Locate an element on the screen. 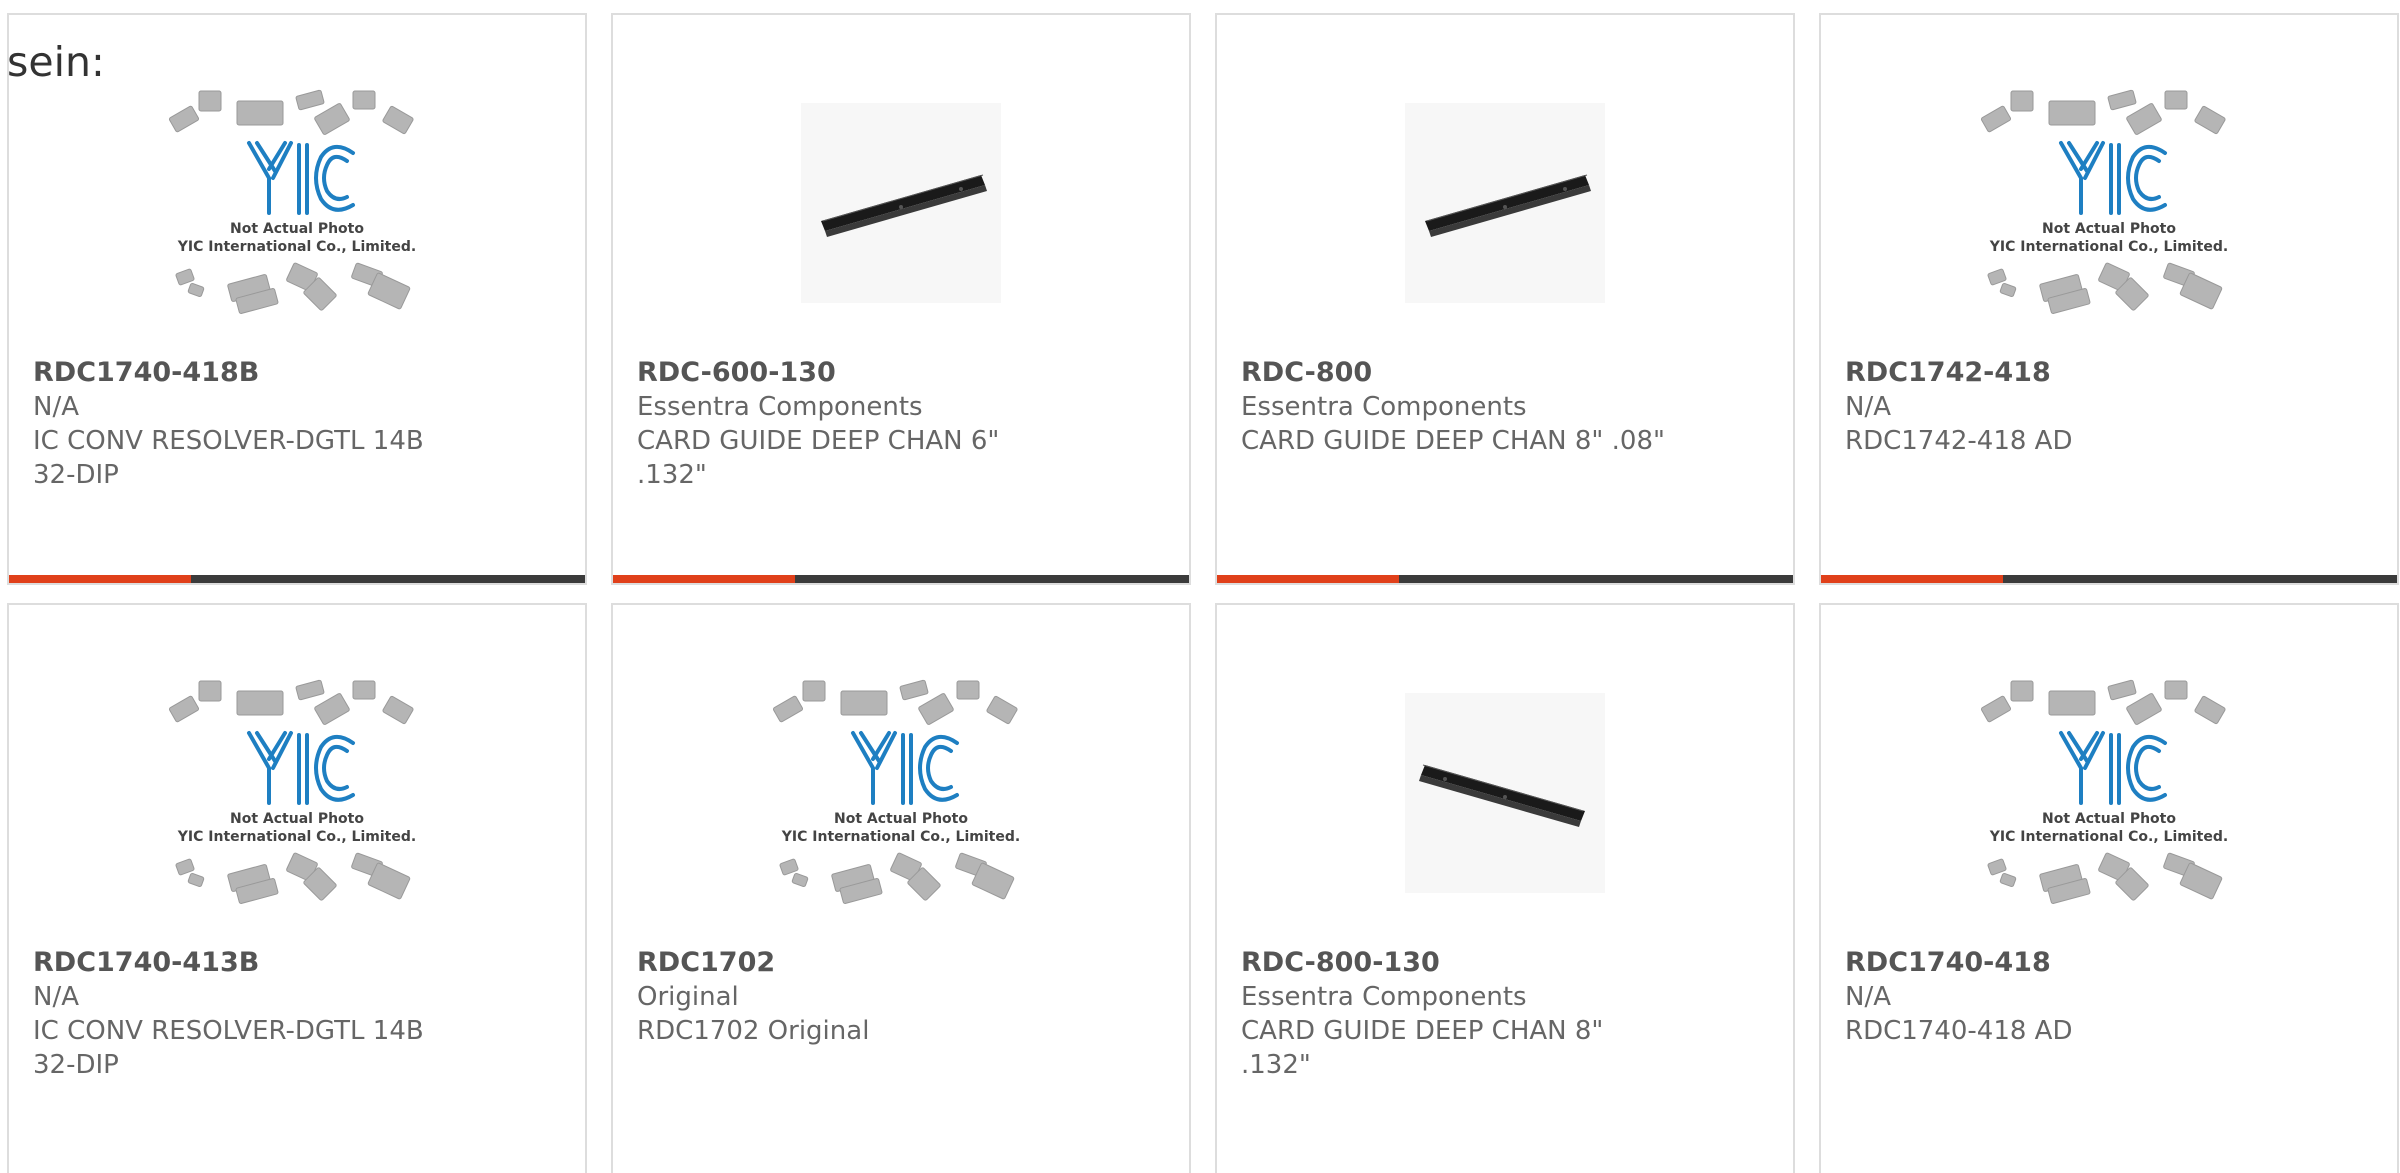 This screenshot has height=1173, width=2400. product-description: RDC1740-418 AD is located at coordinates (1959, 1031).